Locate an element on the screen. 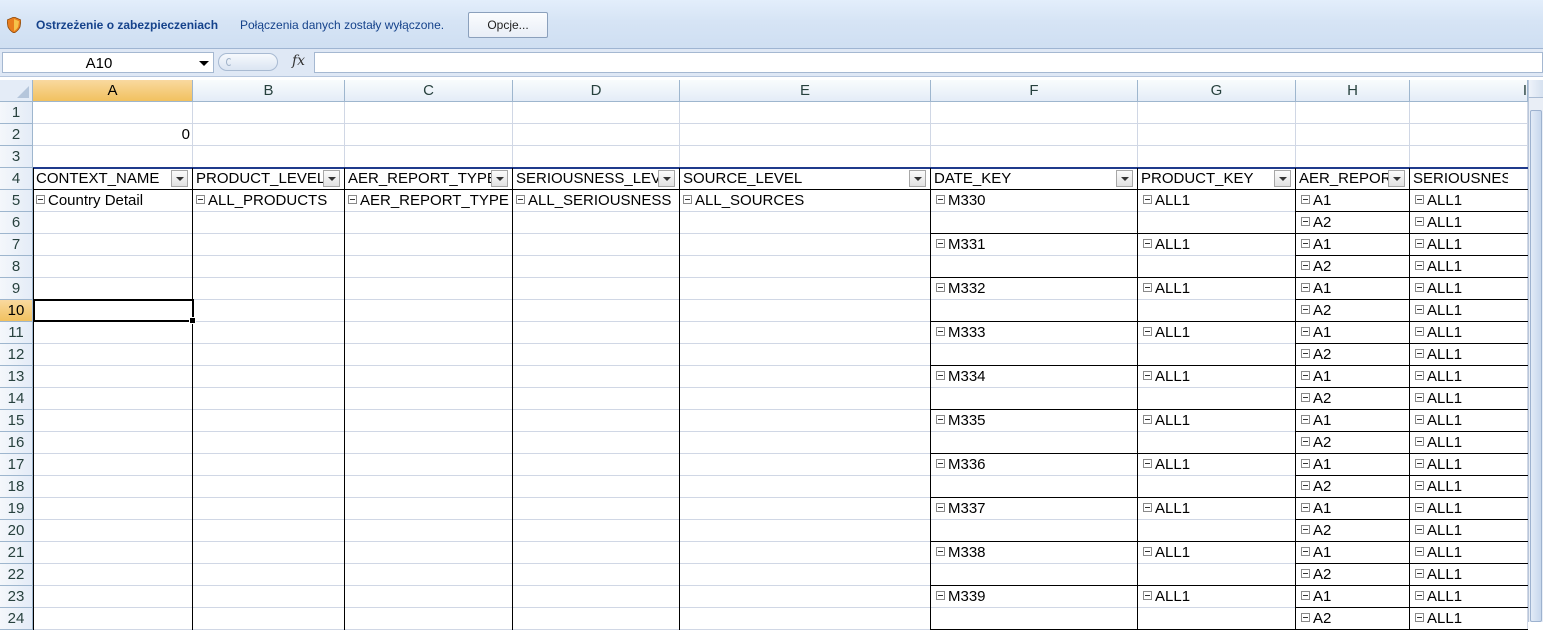 This screenshot has width=1543, height=630. column-header-f: F is located at coordinates (1034, 91).